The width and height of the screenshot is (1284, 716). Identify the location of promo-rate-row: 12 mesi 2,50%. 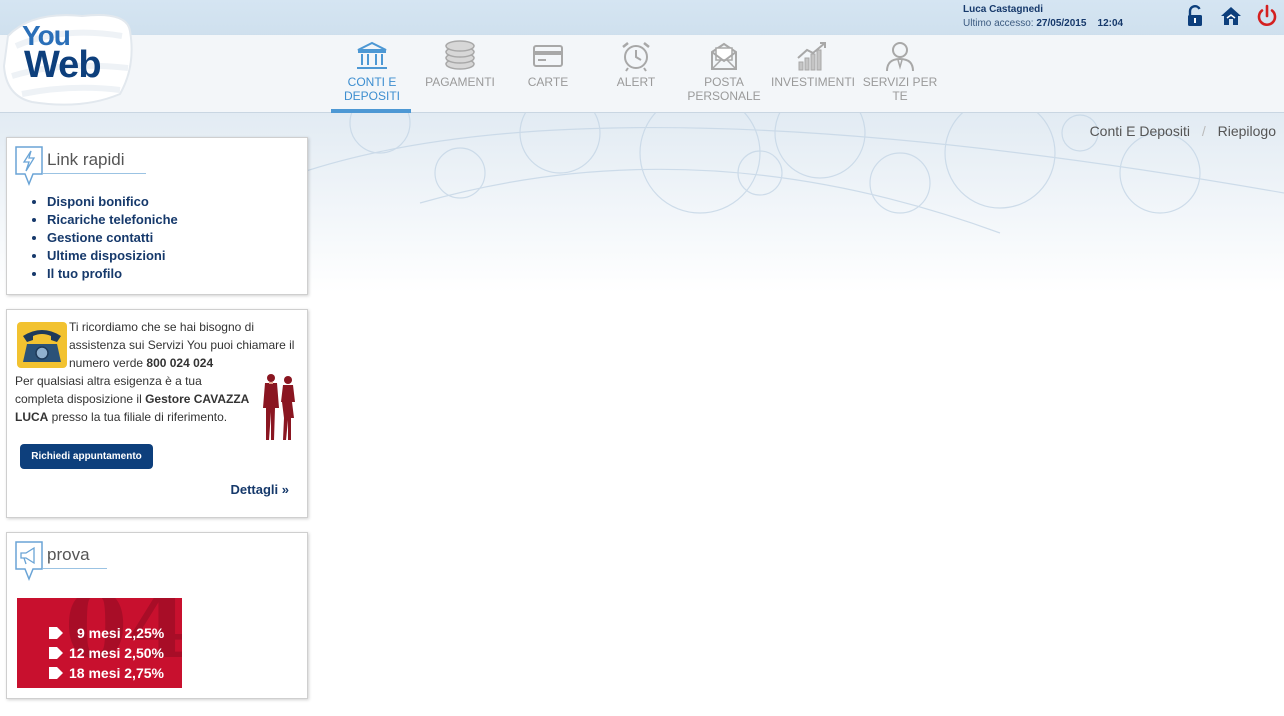
(116, 653).